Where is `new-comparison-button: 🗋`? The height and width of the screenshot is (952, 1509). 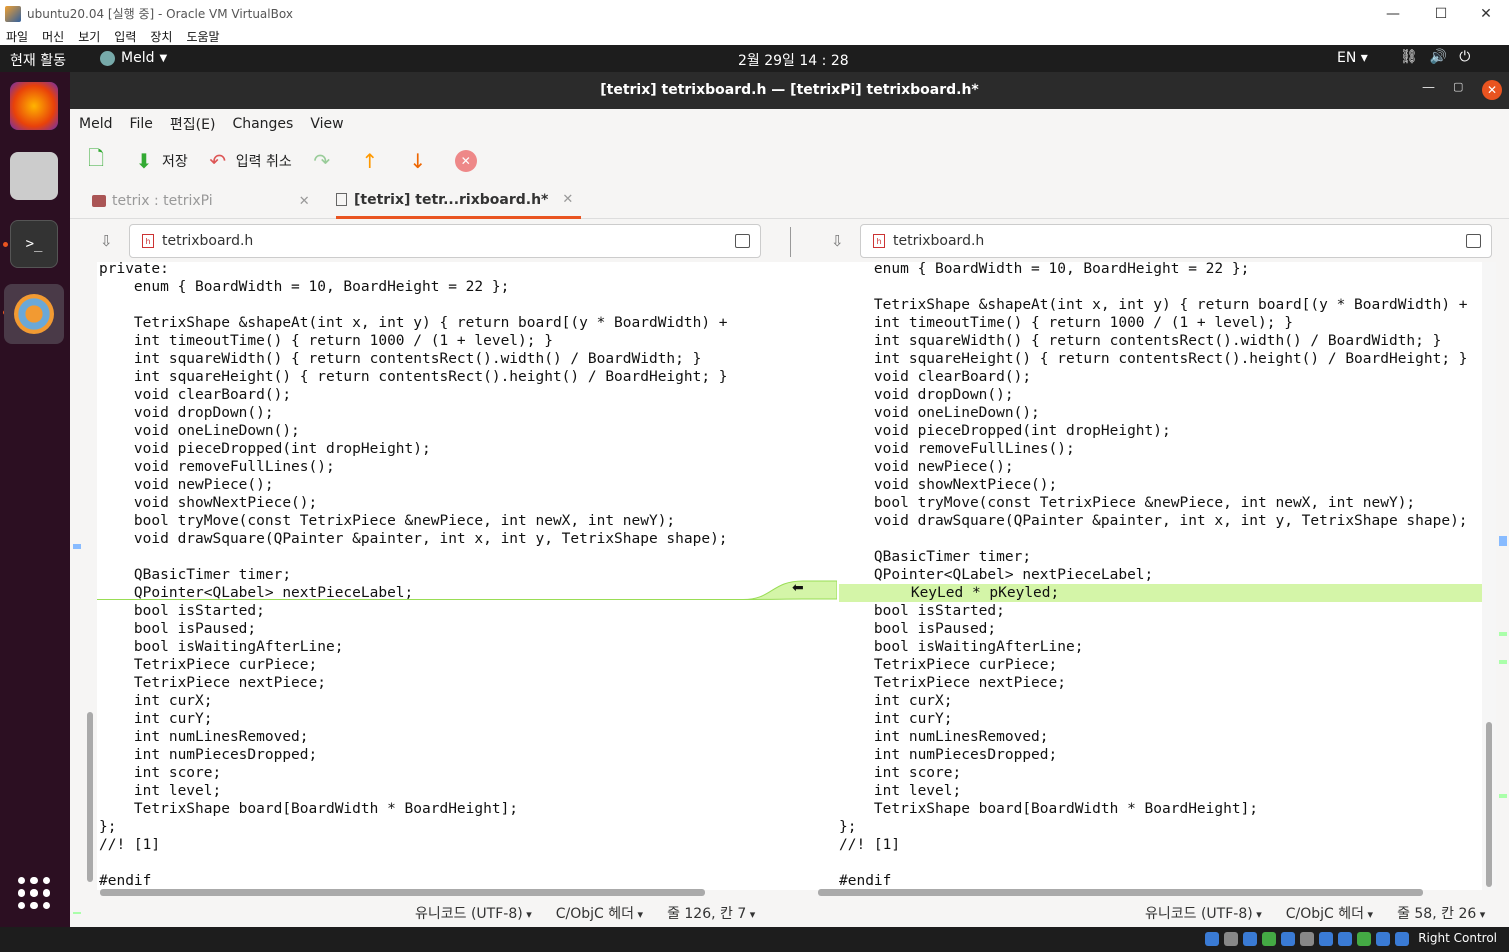
new-comparison-button: 🗋 is located at coordinates (99, 159).